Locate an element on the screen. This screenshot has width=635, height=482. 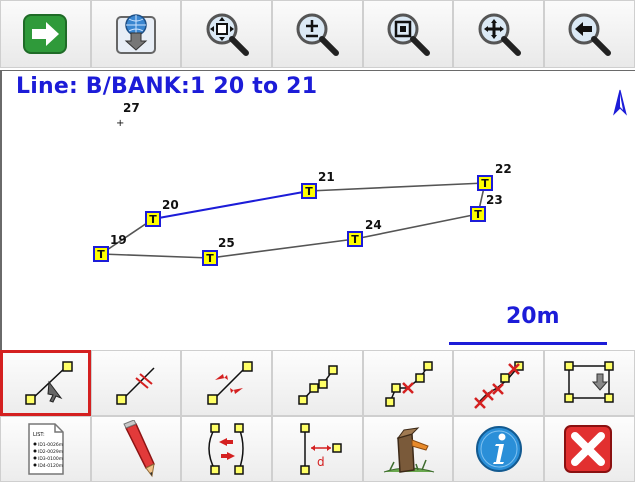
polyline-icon is located at coordinates (318, 385).